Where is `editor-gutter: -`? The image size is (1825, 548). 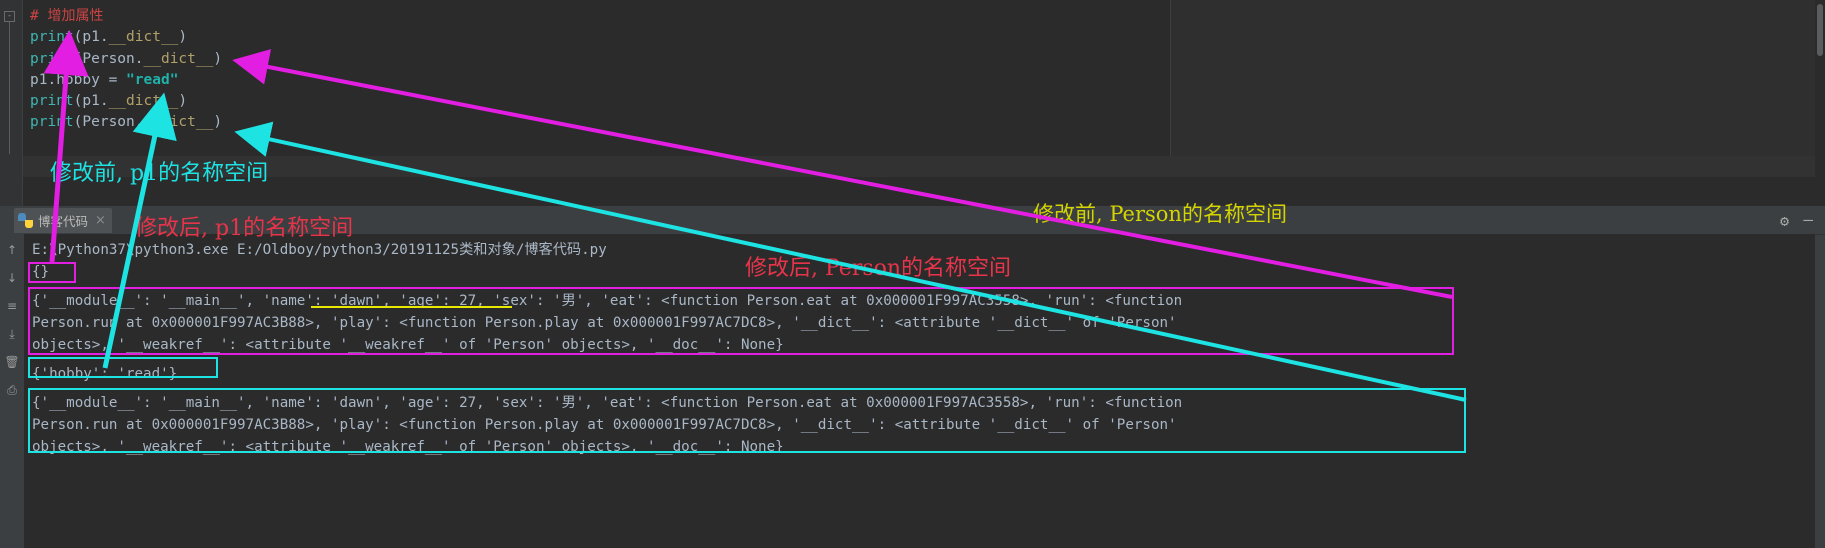 editor-gutter: - is located at coordinates (11, 103).